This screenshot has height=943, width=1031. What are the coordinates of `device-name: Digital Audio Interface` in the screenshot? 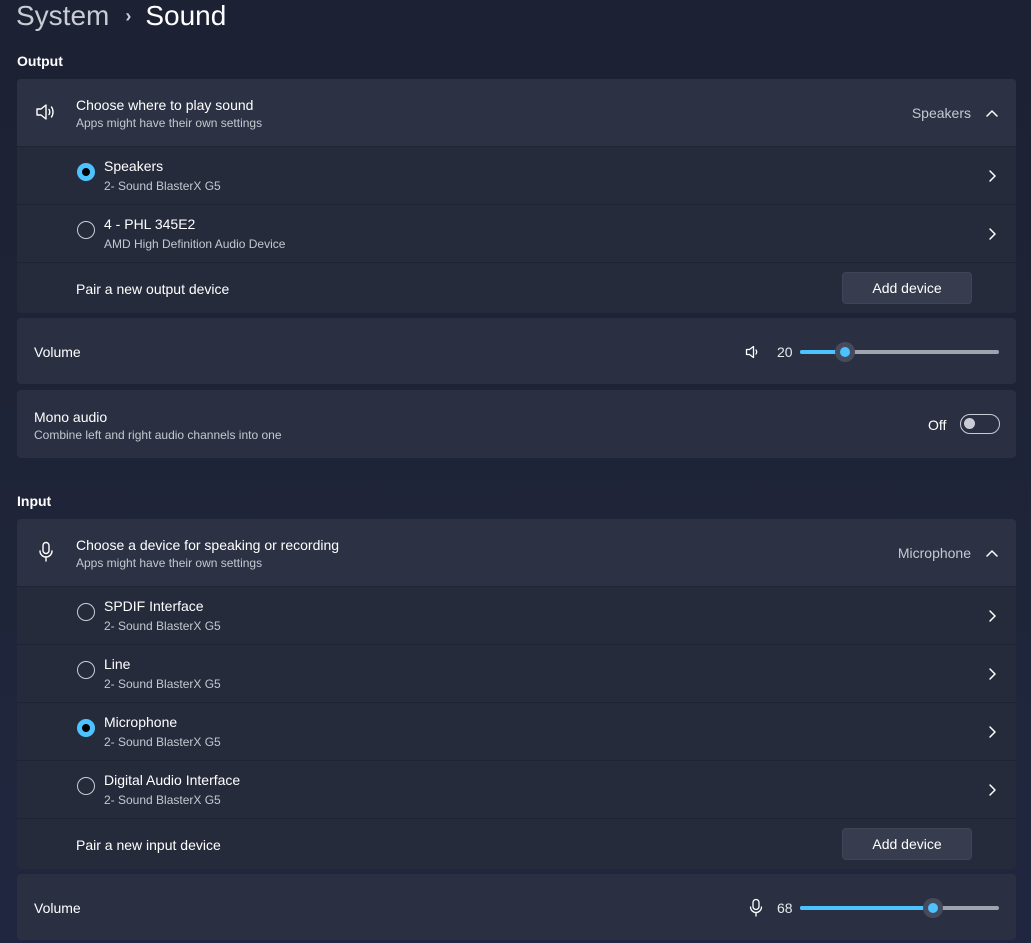 It's located at (172, 780).